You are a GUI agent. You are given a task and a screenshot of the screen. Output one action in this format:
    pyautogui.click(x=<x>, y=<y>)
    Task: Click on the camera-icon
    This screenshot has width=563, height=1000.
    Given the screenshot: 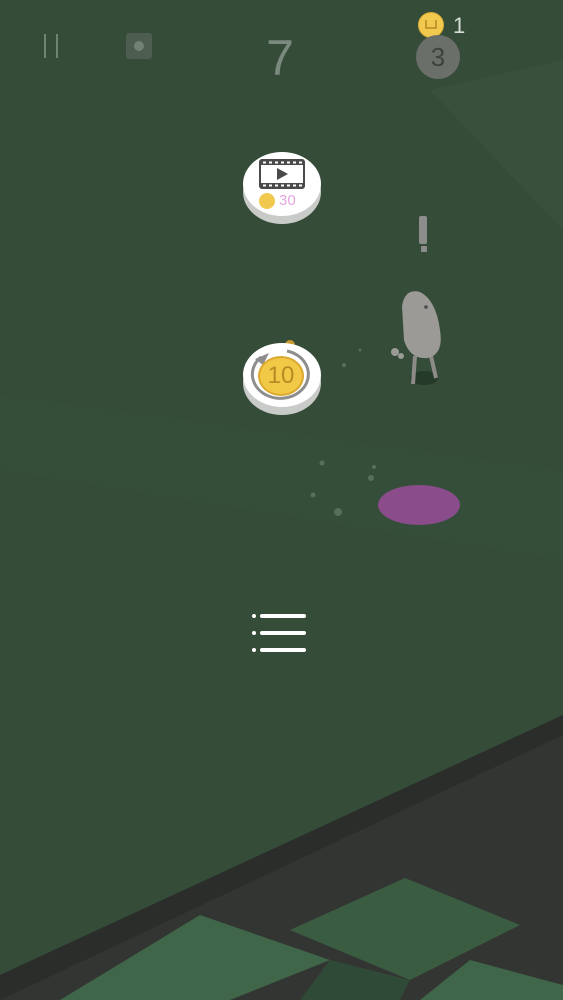 What is the action you would take?
    pyautogui.click(x=139, y=46)
    